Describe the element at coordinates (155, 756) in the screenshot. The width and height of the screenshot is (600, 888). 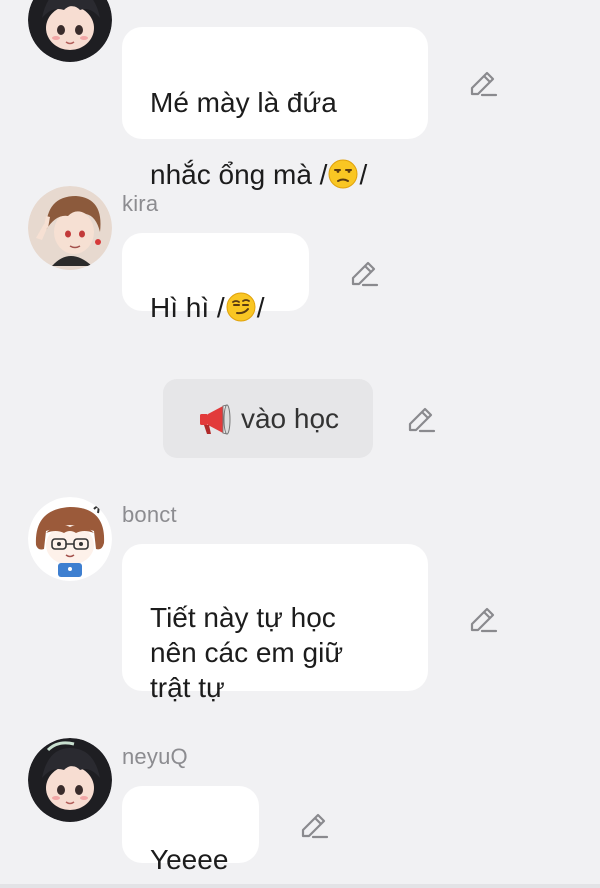
I see `sender-name: neyuQ` at that location.